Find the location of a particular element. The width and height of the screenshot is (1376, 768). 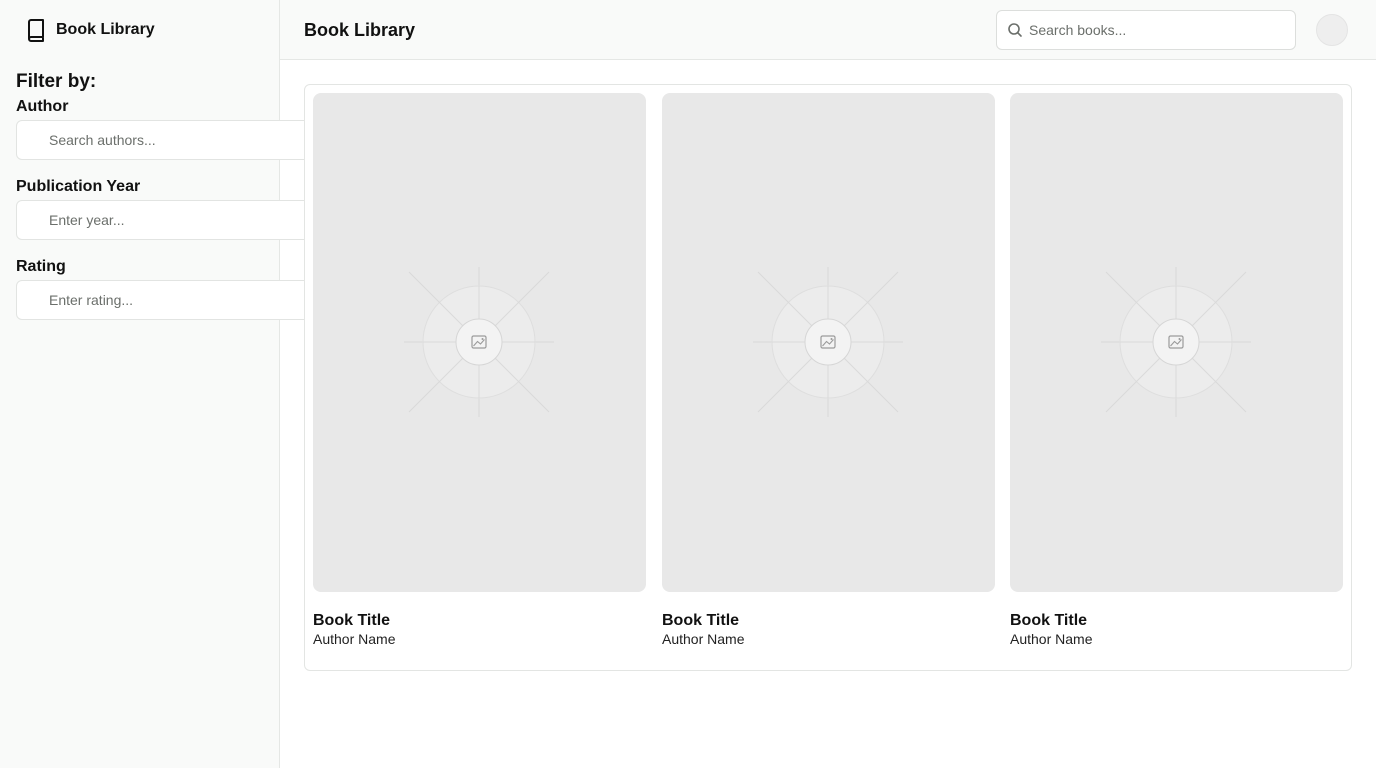

filter-heading: Filter by: is located at coordinates (56, 81).